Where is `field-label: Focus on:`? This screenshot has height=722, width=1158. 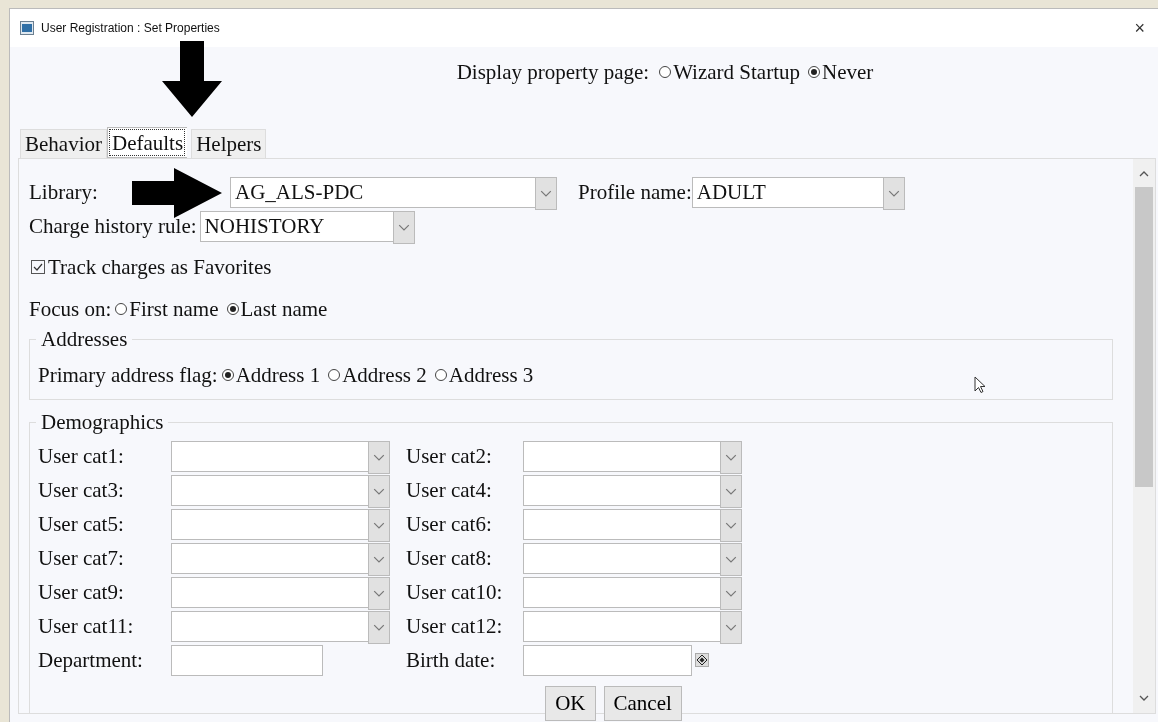 field-label: Focus on: is located at coordinates (70, 309).